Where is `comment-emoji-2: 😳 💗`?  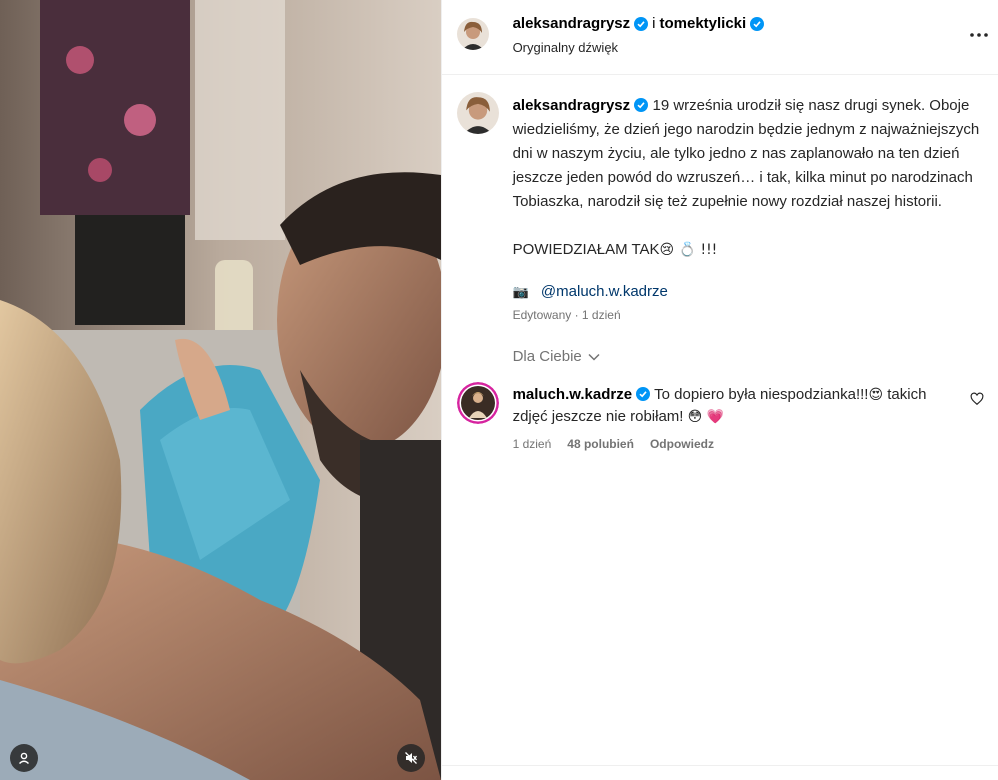 comment-emoji-2: 😳 💗 is located at coordinates (706, 417).